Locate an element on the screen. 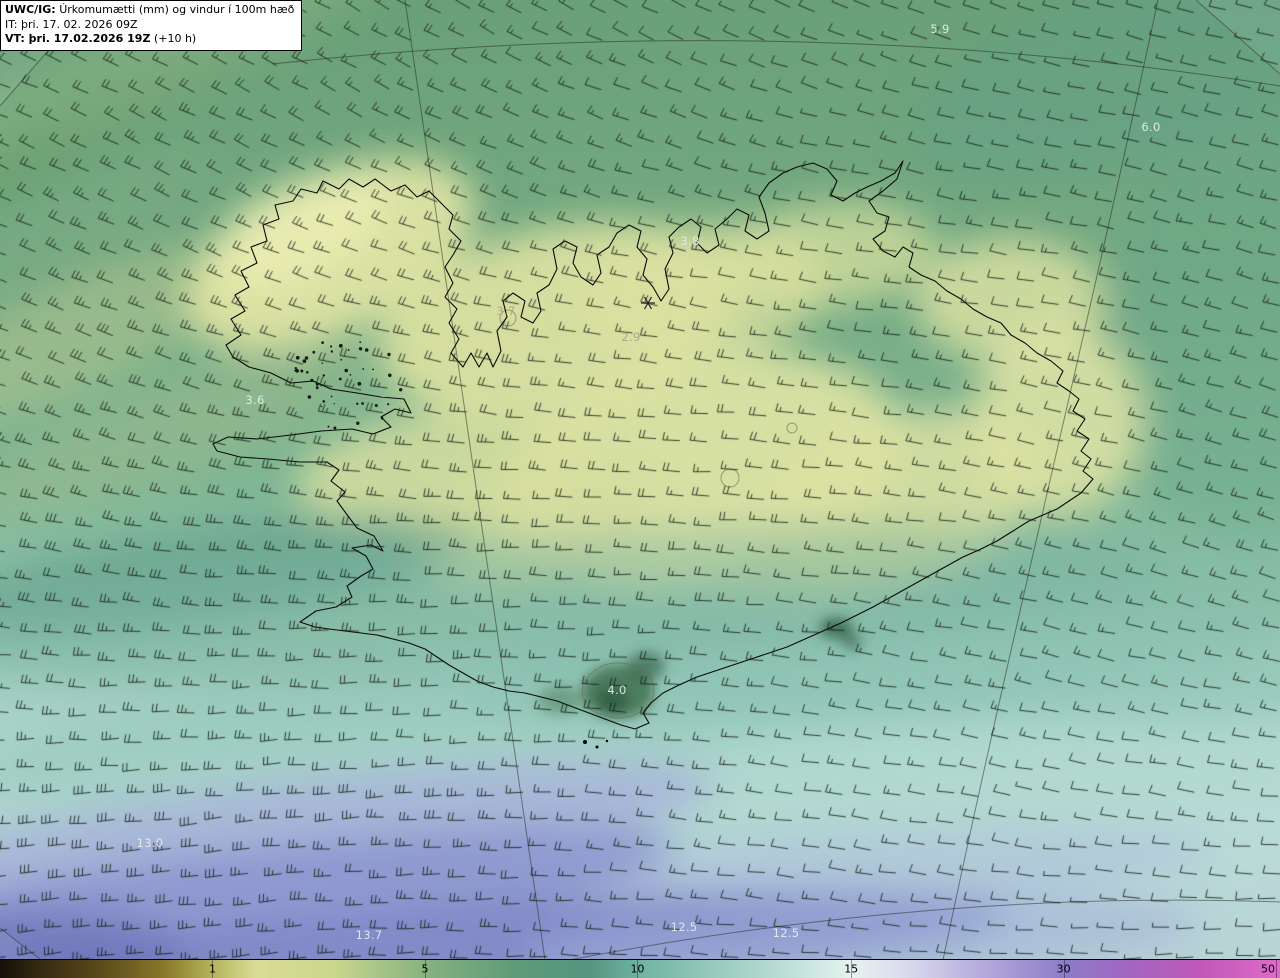  product-title: Úrkomumætti (mm) og vindur í 100m hæð is located at coordinates (177, 9).